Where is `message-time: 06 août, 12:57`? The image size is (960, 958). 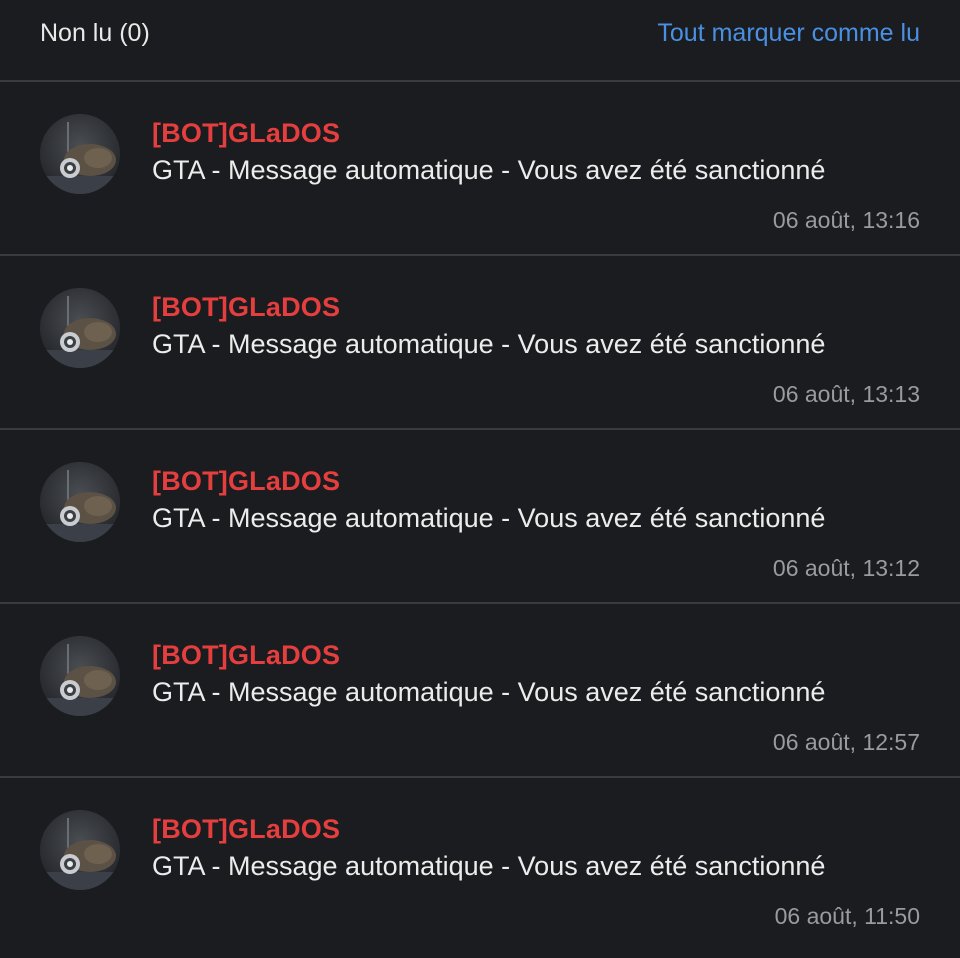
message-time: 06 août, 12:57 is located at coordinates (846, 742).